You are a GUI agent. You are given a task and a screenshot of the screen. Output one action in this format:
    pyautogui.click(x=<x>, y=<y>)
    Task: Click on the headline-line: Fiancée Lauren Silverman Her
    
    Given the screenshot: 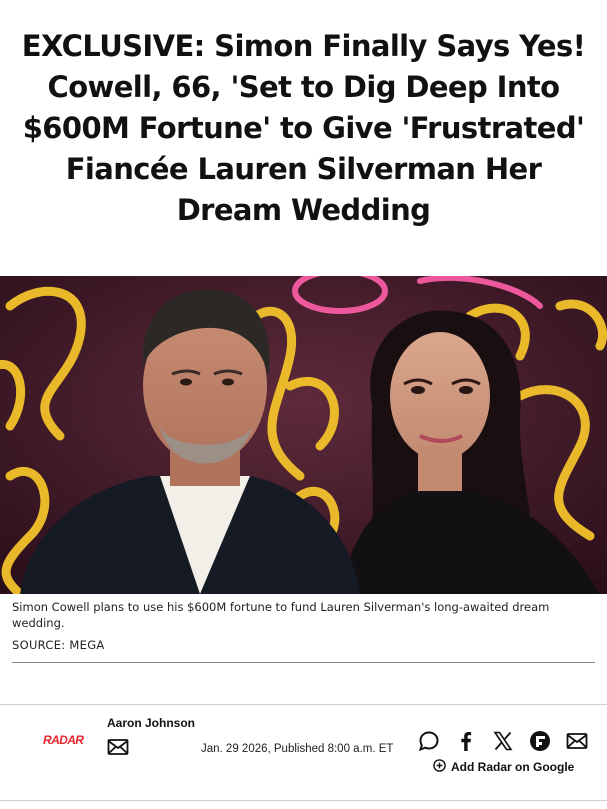 What is the action you would take?
    pyautogui.click(x=303, y=169)
    